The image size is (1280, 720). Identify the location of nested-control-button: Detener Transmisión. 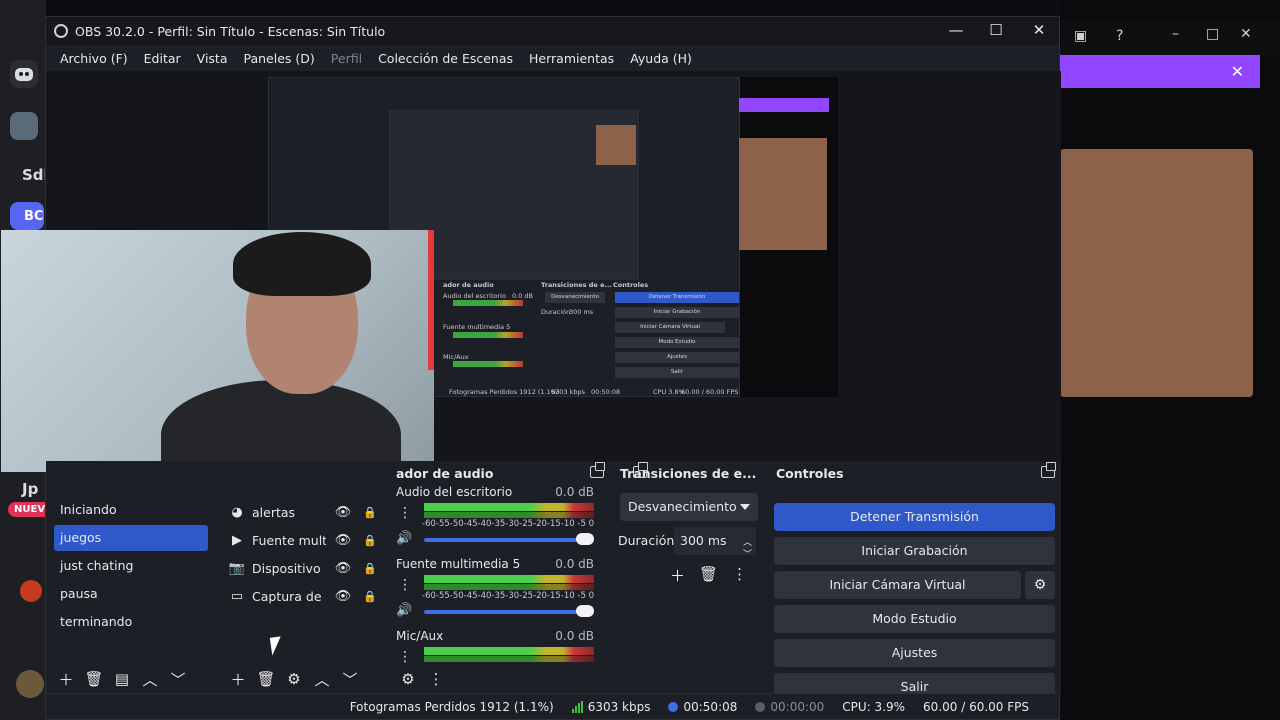
(677, 297).